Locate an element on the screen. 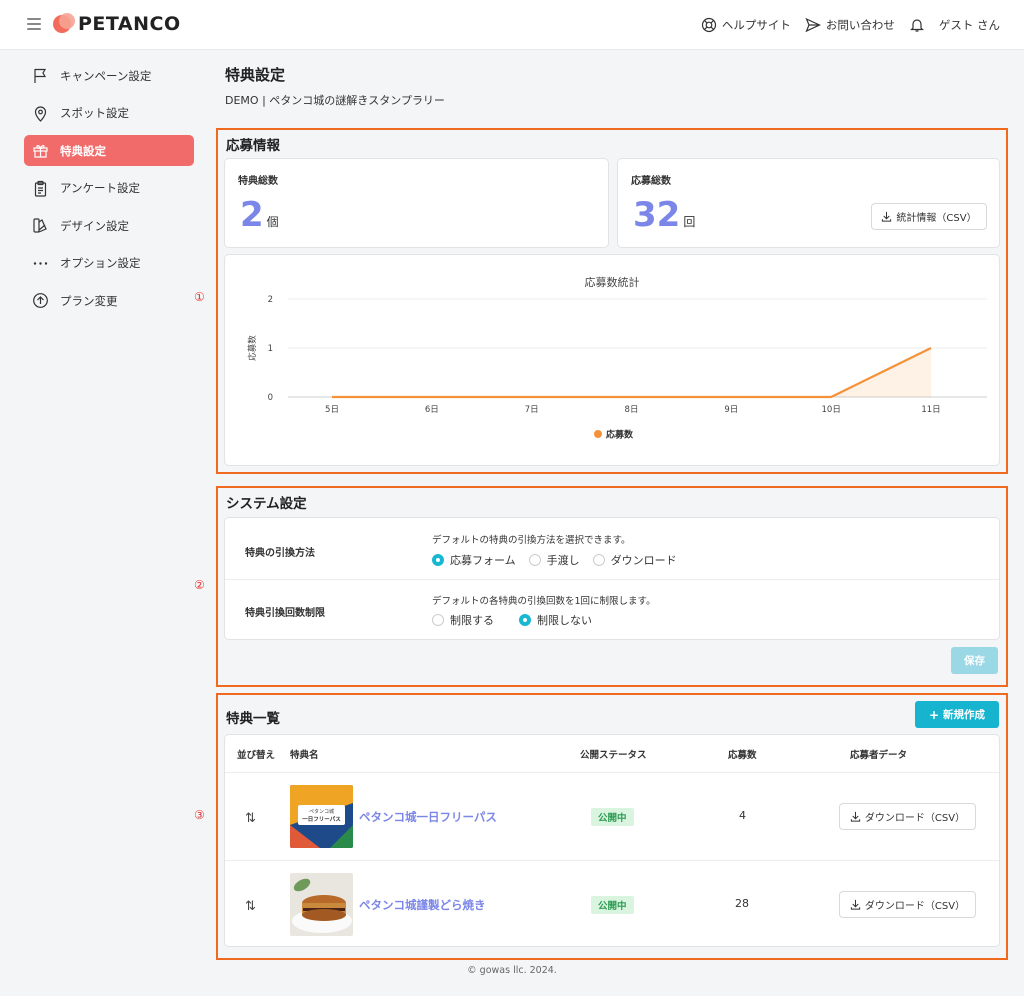 The width and height of the screenshot is (1024, 996). annotation-1: ① is located at coordinates (199, 297).